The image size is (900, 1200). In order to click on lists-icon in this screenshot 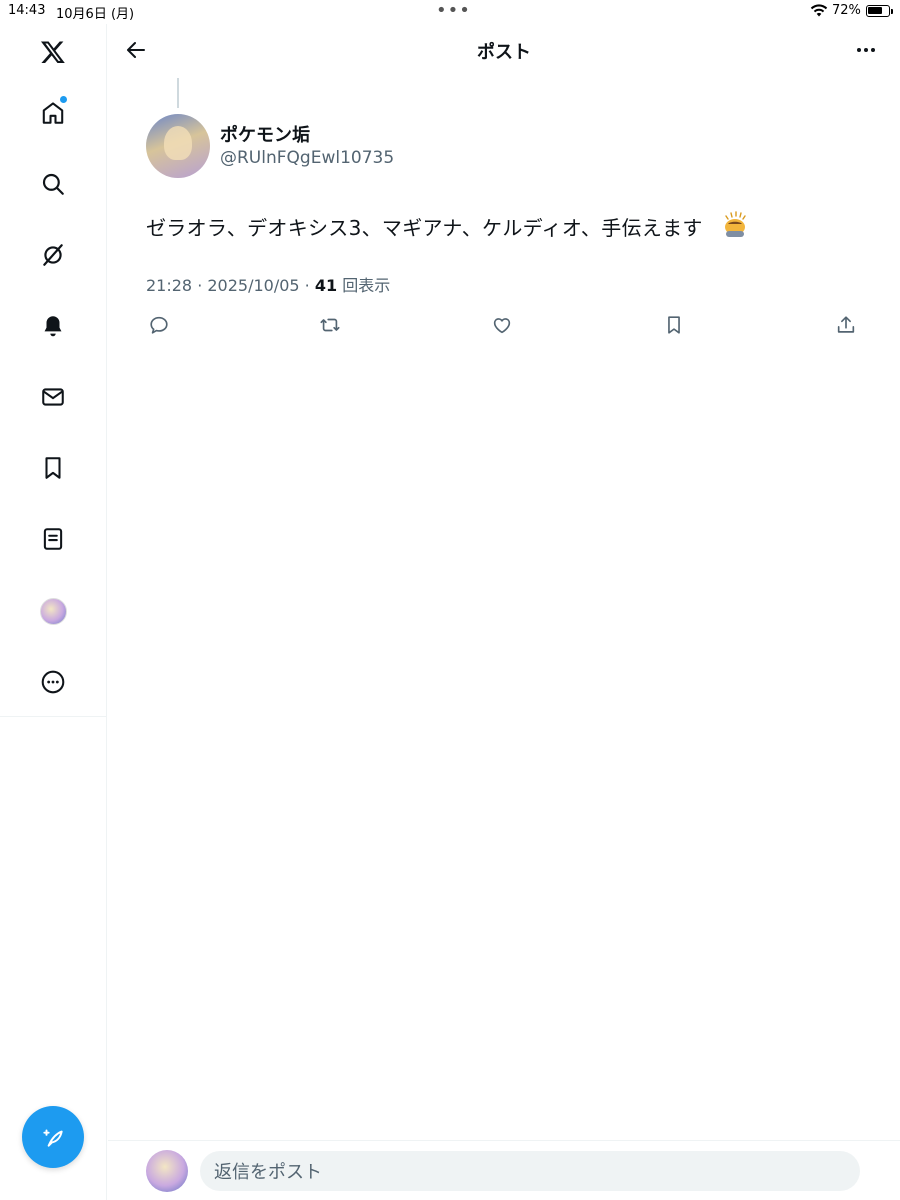, I will do `click(53, 539)`.